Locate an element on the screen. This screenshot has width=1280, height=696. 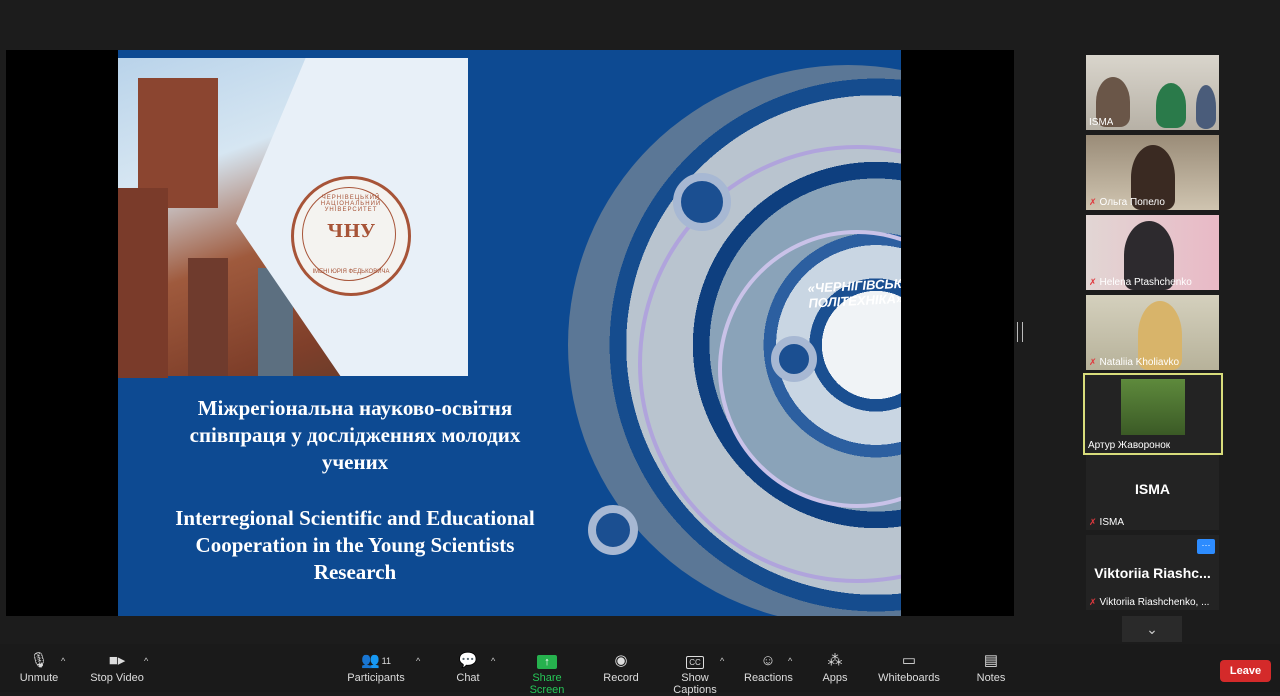
record-icon: ◉ is located at coordinates (621, 660).